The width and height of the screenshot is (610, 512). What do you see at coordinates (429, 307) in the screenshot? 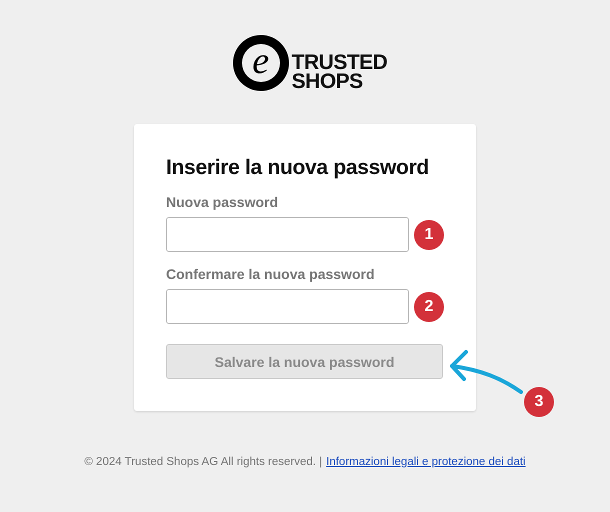
I see `step-badge: 2` at bounding box center [429, 307].